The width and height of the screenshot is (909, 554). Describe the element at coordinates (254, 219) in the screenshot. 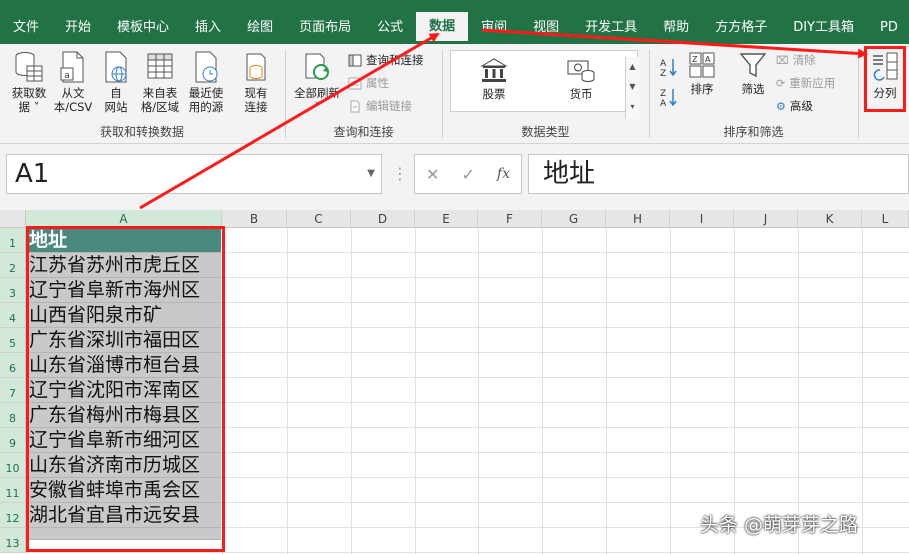

I see `column-header-B: B` at that location.